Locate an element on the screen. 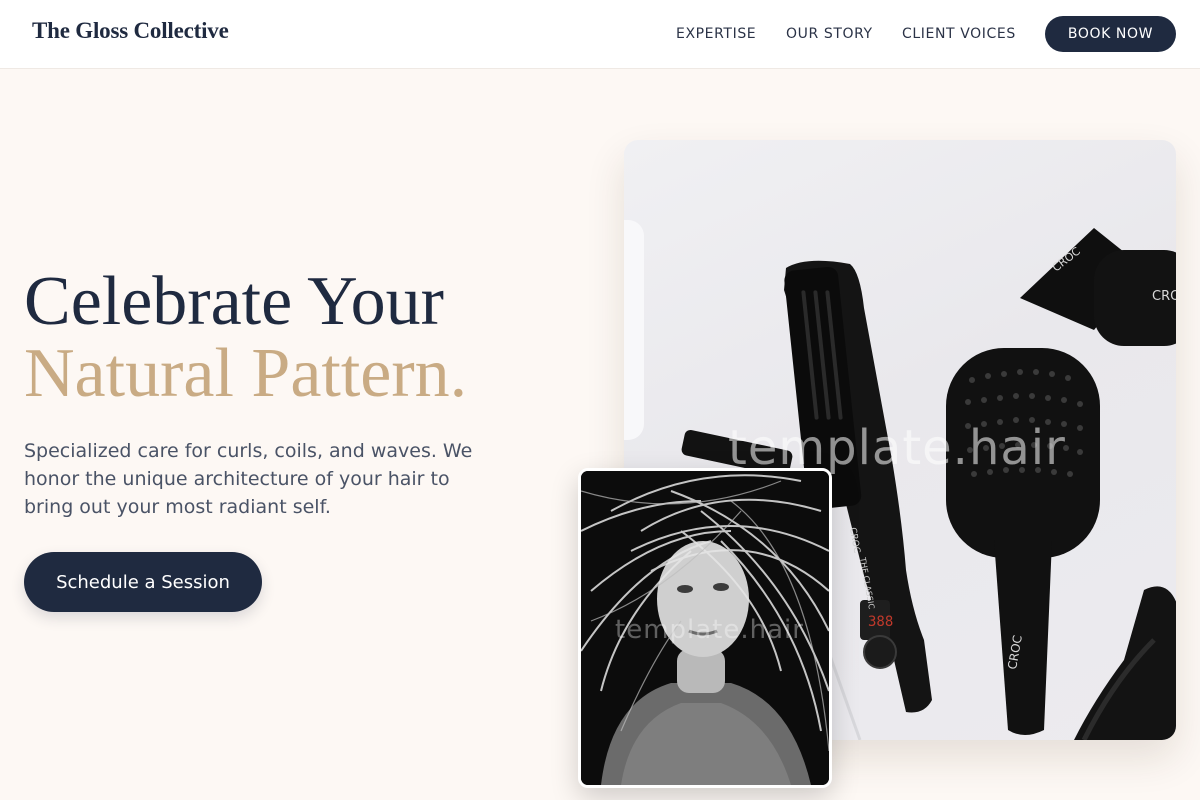 This screenshot has height=800, width=1200. inset-photo-watermark: template.hair is located at coordinates (709, 630).